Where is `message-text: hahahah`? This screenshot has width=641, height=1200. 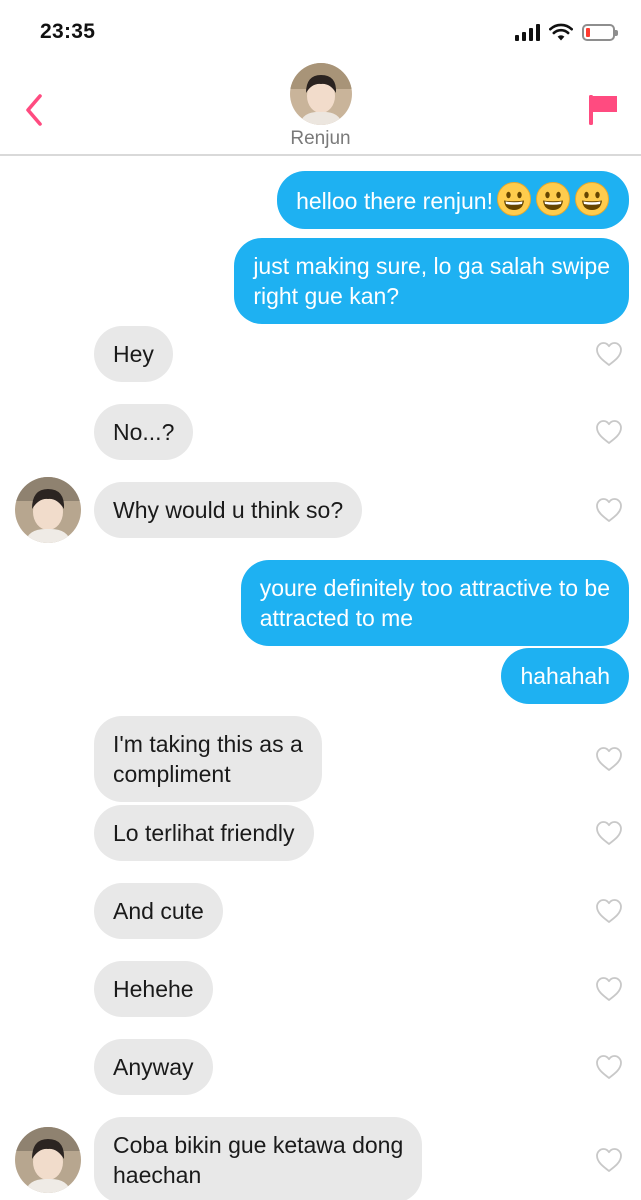 message-text: hahahah is located at coordinates (565, 676).